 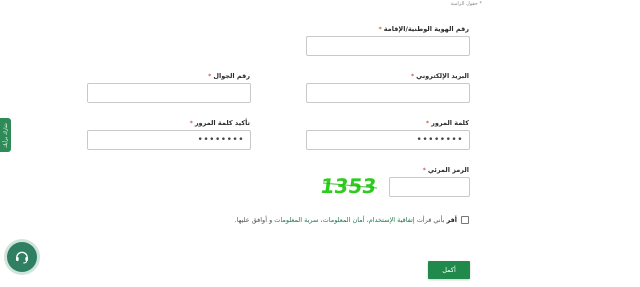 I want to click on mobile-label-text: رقم الجوال, so click(x=231, y=76).